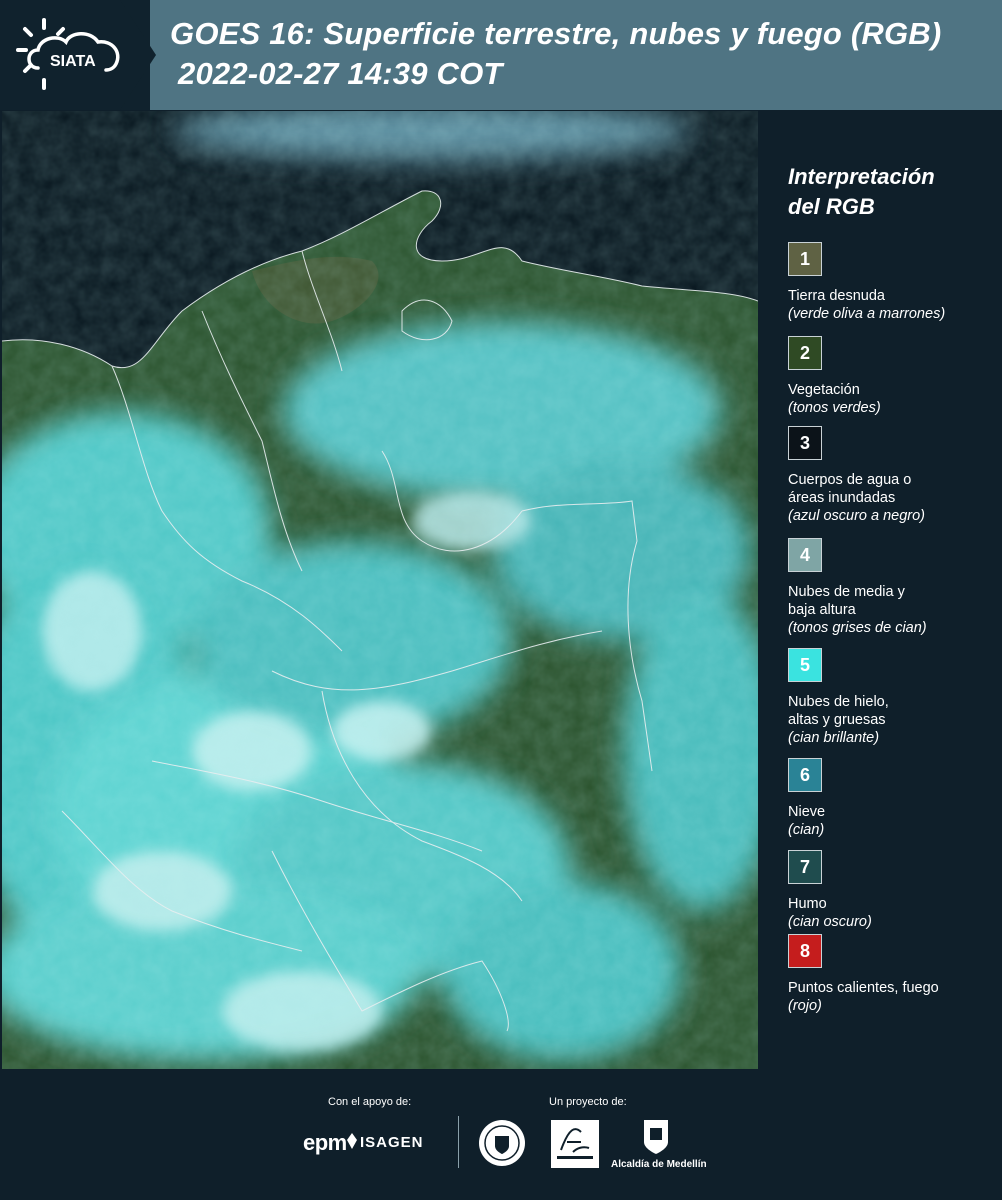  Describe the element at coordinates (838, 702) in the screenshot. I see `legend-label-line: Nubes de hielo,` at that location.